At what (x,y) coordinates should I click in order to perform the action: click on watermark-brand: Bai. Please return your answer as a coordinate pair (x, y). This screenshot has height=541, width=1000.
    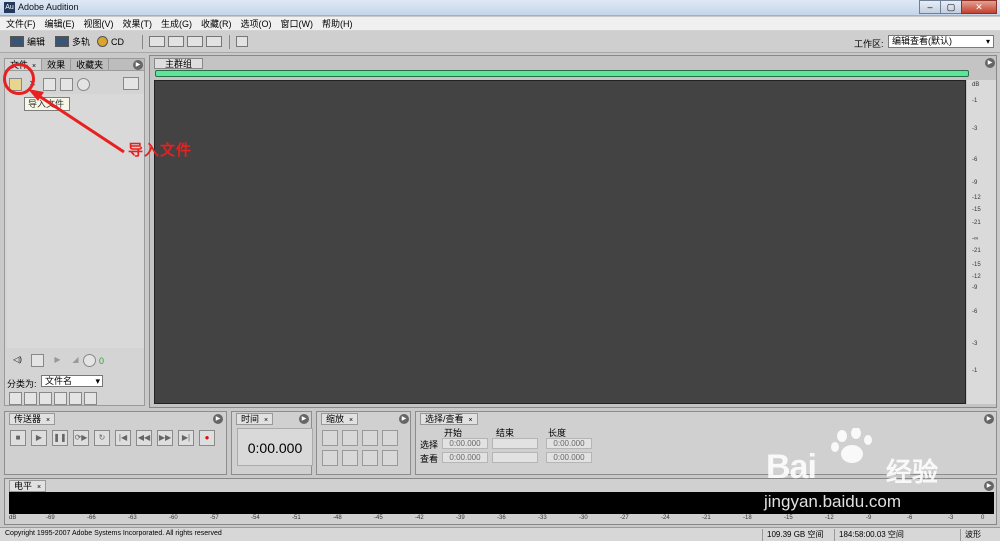
    Looking at the image, I should click on (791, 467).